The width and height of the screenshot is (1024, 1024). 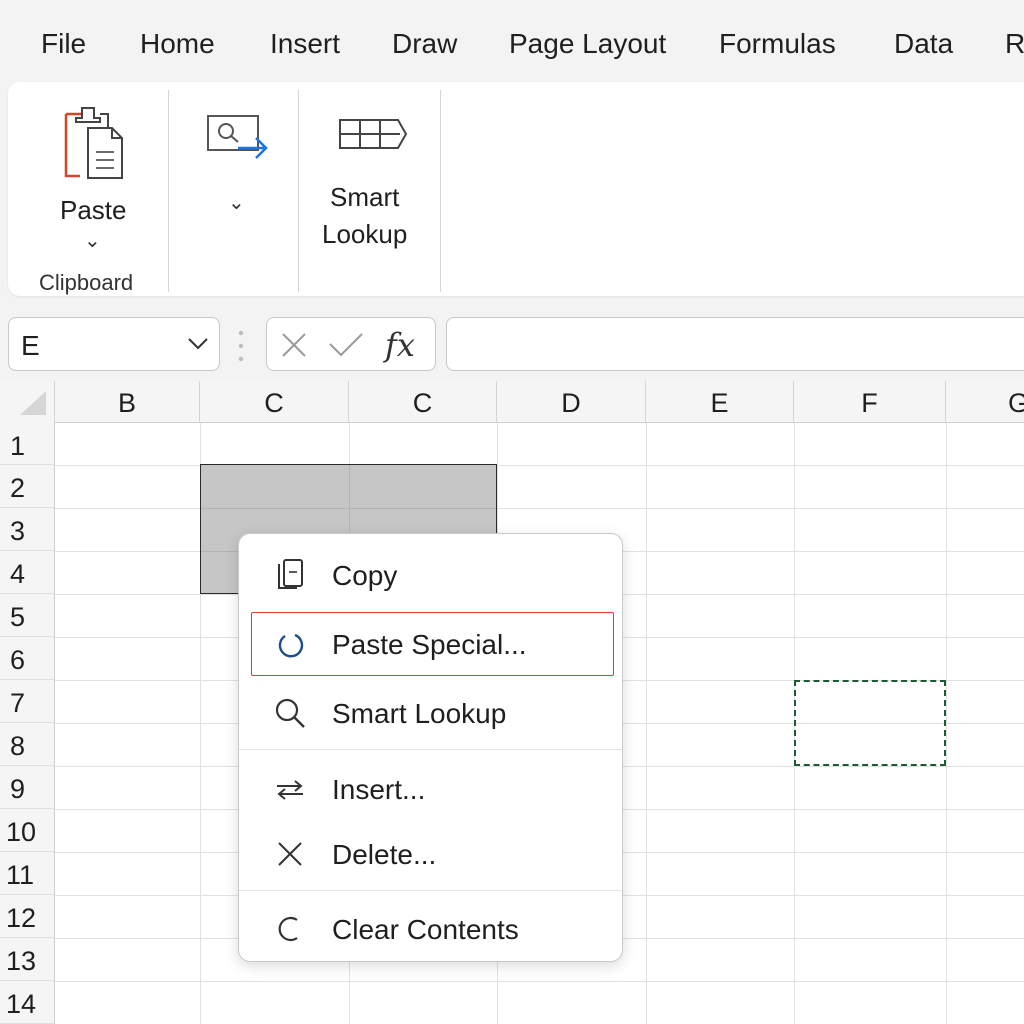 I want to click on copy-marquee, so click(x=870, y=723).